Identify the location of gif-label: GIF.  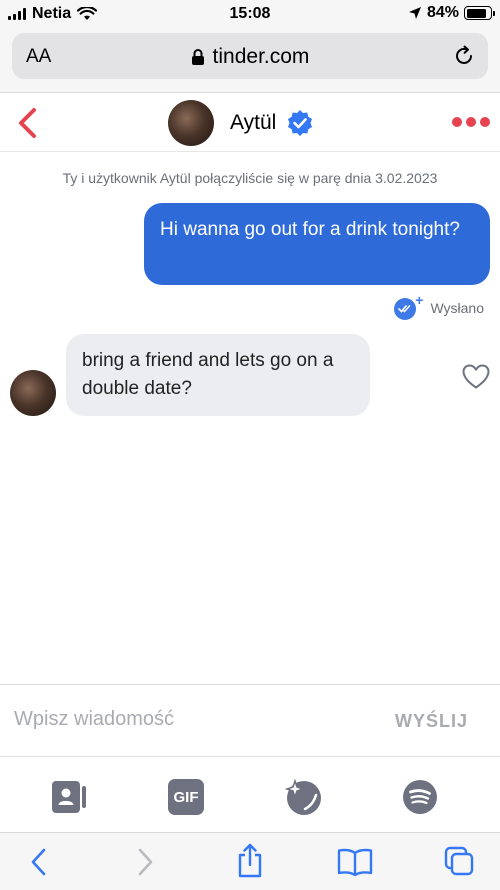
(186, 797).